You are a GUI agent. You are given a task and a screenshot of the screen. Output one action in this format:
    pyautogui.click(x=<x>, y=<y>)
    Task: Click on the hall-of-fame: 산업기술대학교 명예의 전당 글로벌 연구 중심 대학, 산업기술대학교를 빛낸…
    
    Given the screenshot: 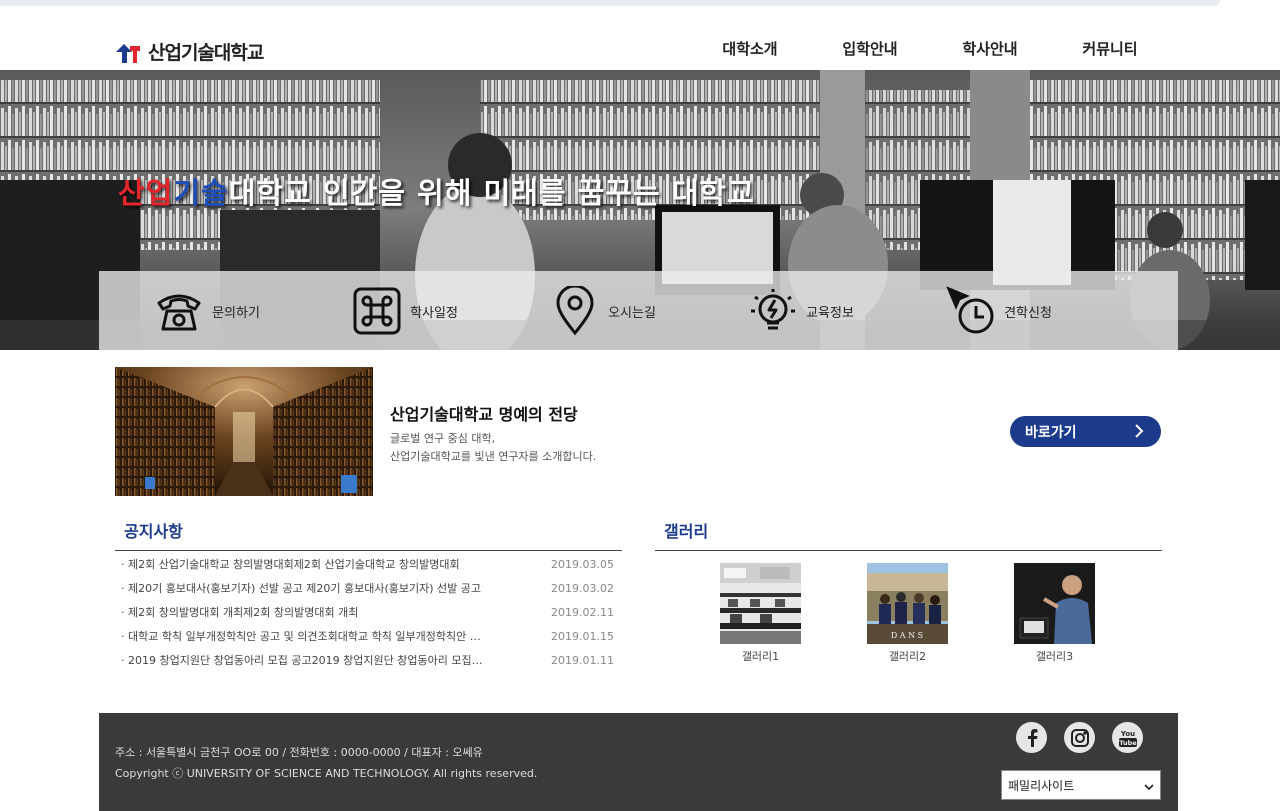 What is the action you would take?
    pyautogui.click(x=638, y=431)
    